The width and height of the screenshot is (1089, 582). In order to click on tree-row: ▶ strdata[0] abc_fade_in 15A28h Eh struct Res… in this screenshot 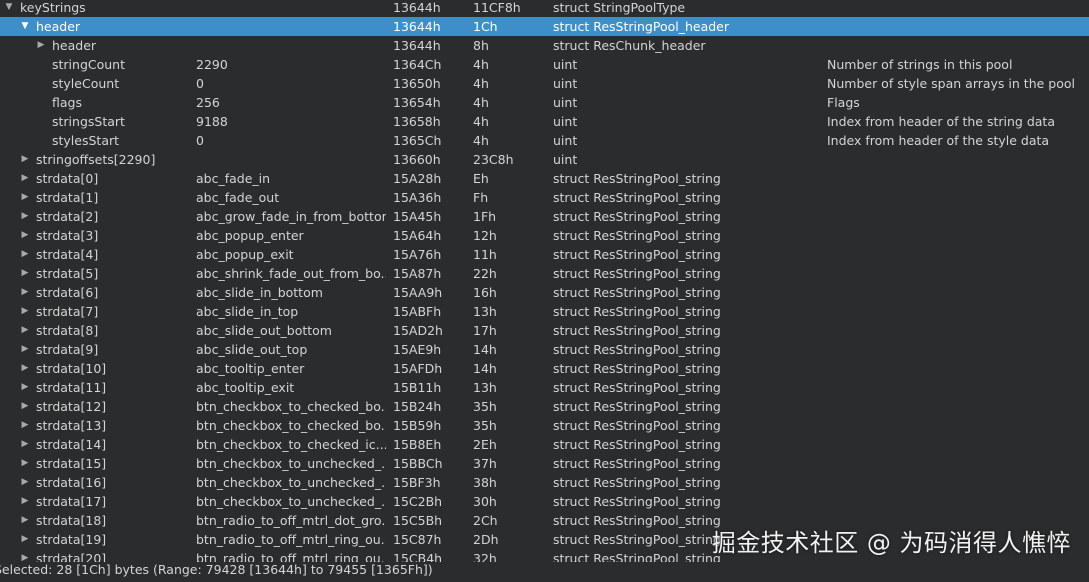, I will do `click(544, 178)`.